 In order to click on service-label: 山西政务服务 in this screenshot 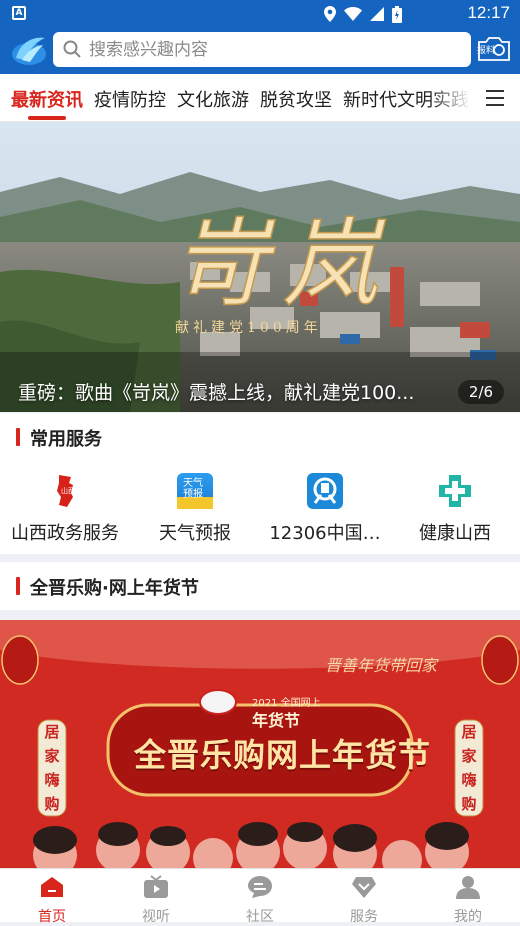, I will do `click(65, 533)`.